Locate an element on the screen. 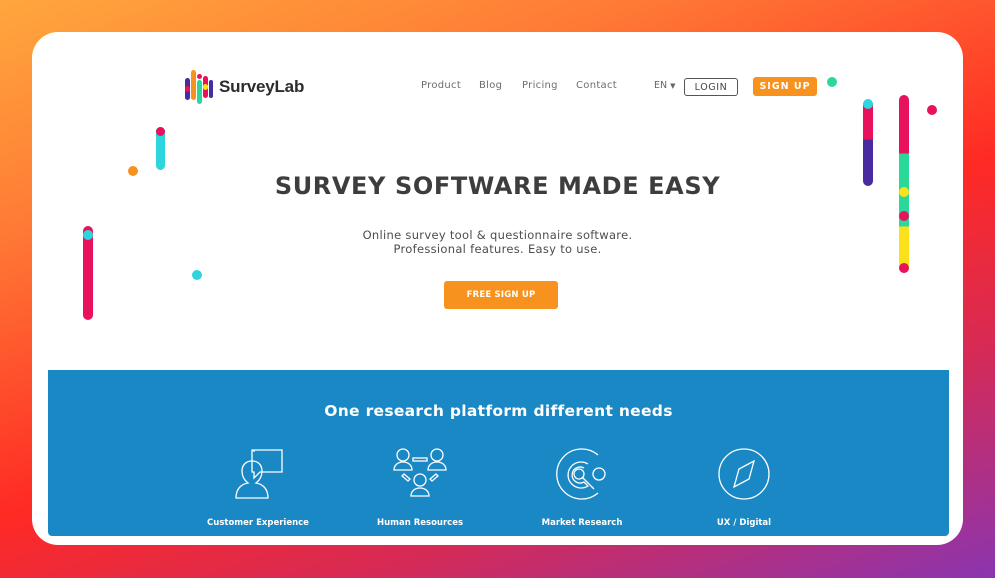 The image size is (995, 578). caret-down-icon: ▼ is located at coordinates (673, 86).